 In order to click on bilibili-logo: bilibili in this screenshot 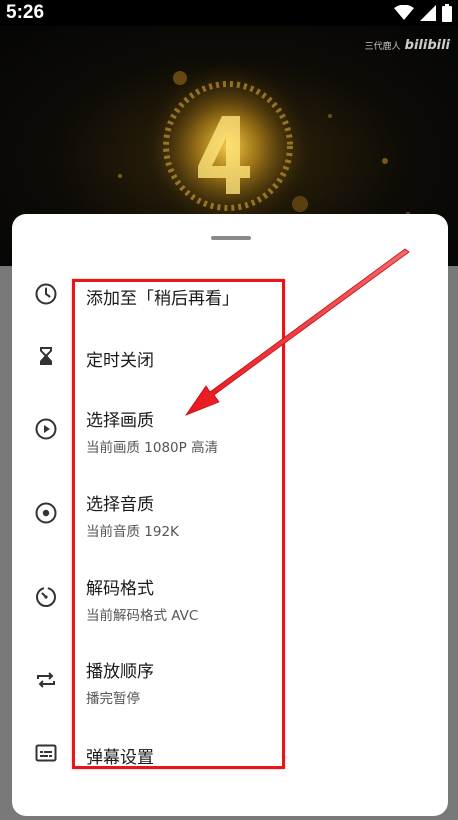, I will do `click(427, 45)`.